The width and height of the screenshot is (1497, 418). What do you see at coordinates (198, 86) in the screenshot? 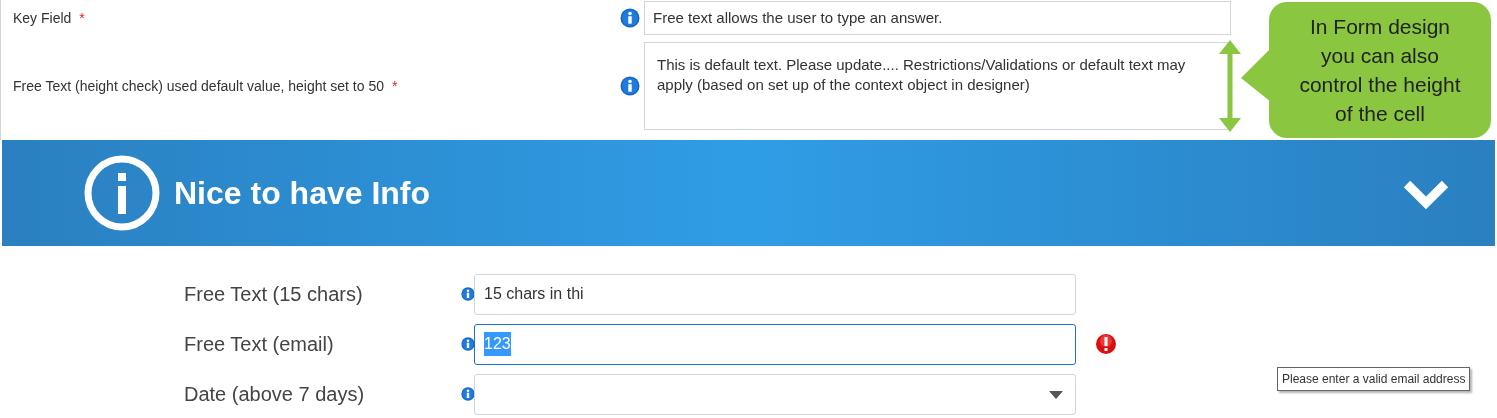
I see `field-label: Free Text (height check) used default value, height set to 50` at bounding box center [198, 86].